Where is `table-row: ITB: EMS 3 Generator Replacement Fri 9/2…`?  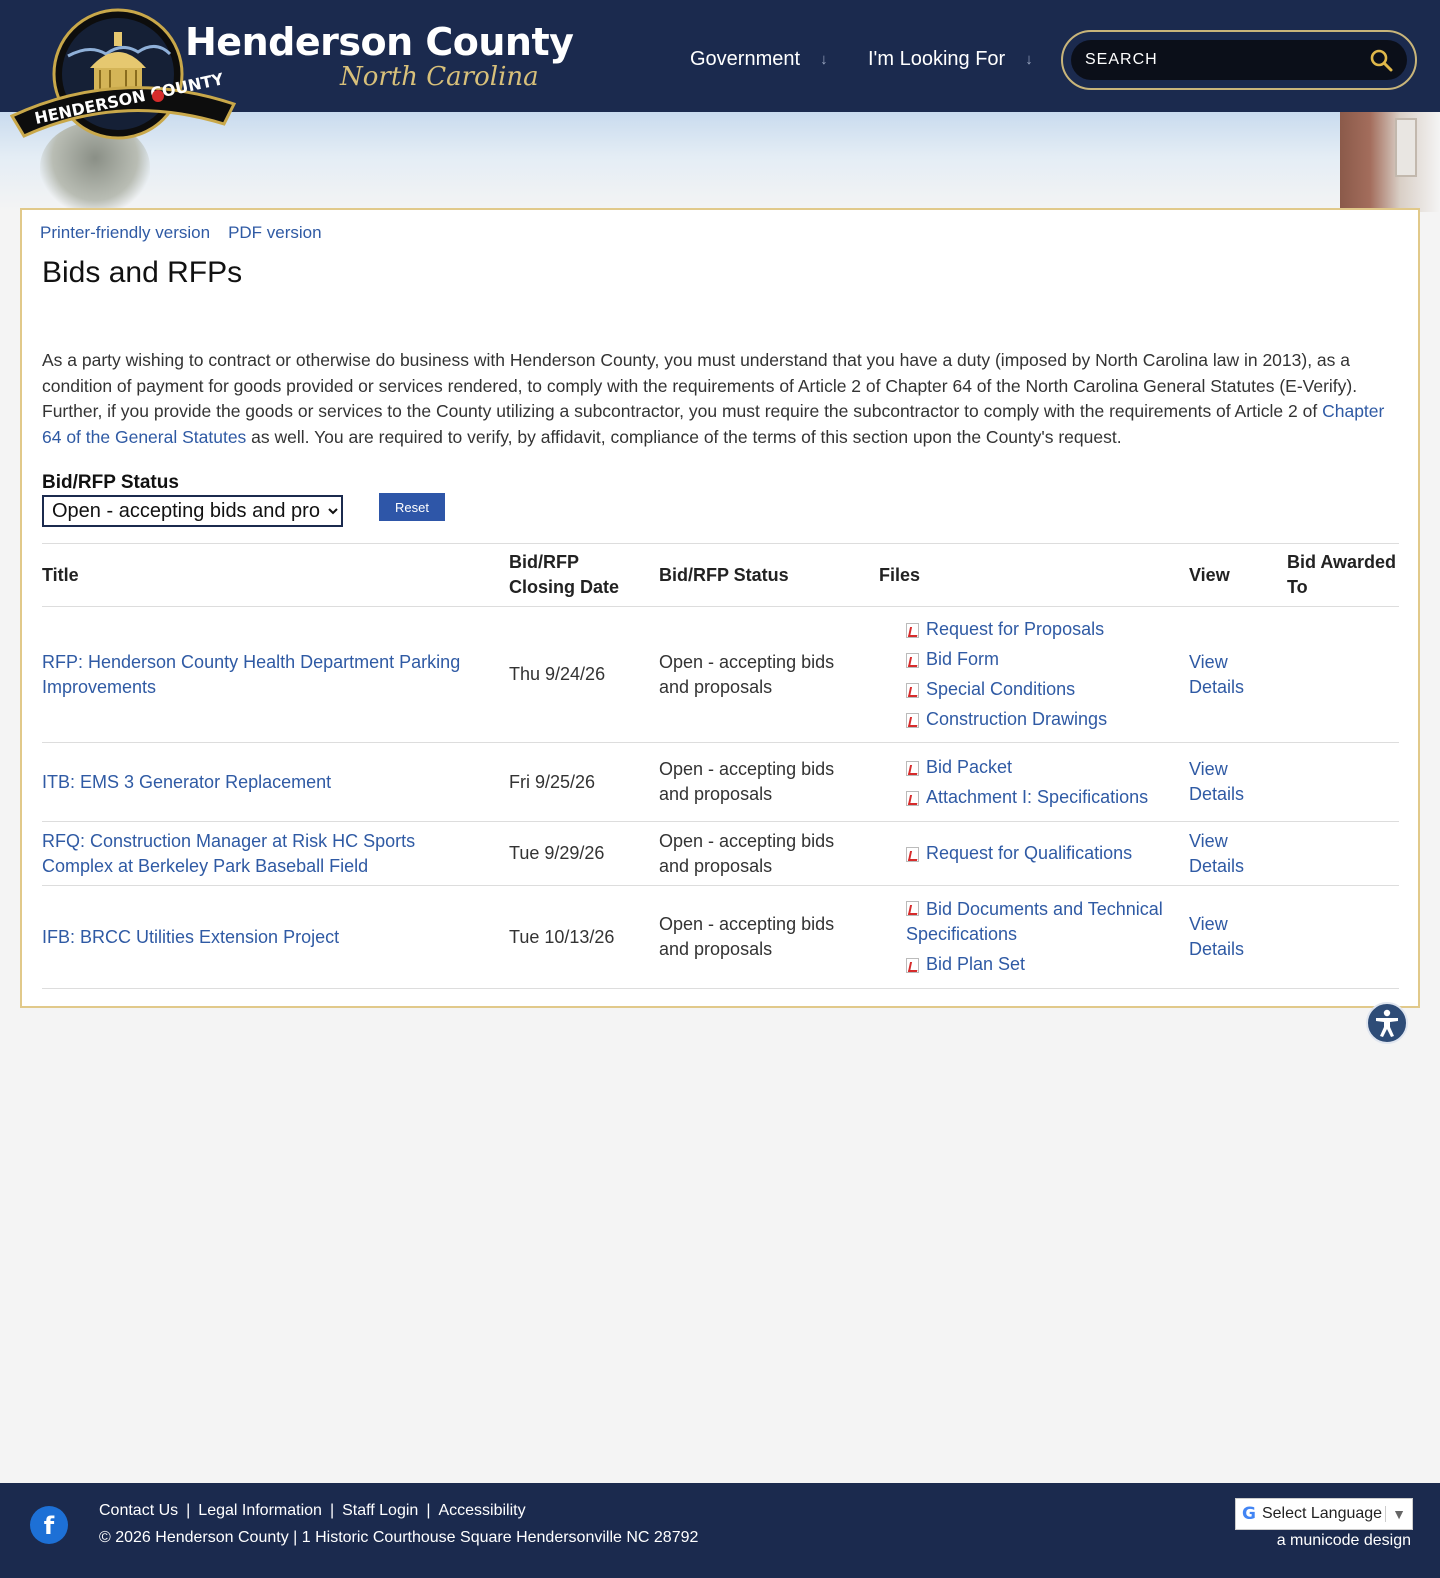
table-row: ITB: EMS 3 Generator Replacement Fri 9/2… is located at coordinates (720, 782).